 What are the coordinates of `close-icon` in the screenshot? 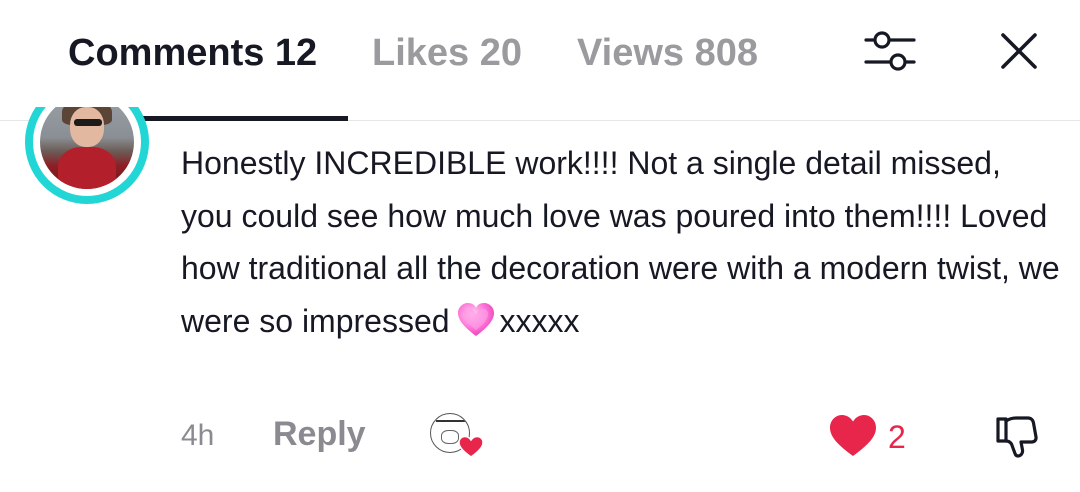 It's located at (1019, 51).